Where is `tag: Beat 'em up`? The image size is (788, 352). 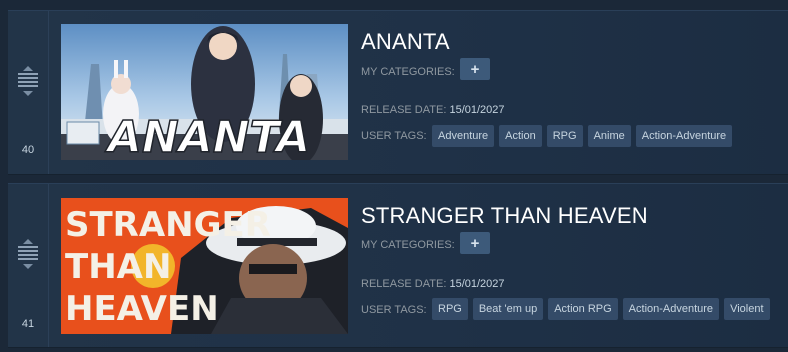 tag: Beat 'em up is located at coordinates (508, 309).